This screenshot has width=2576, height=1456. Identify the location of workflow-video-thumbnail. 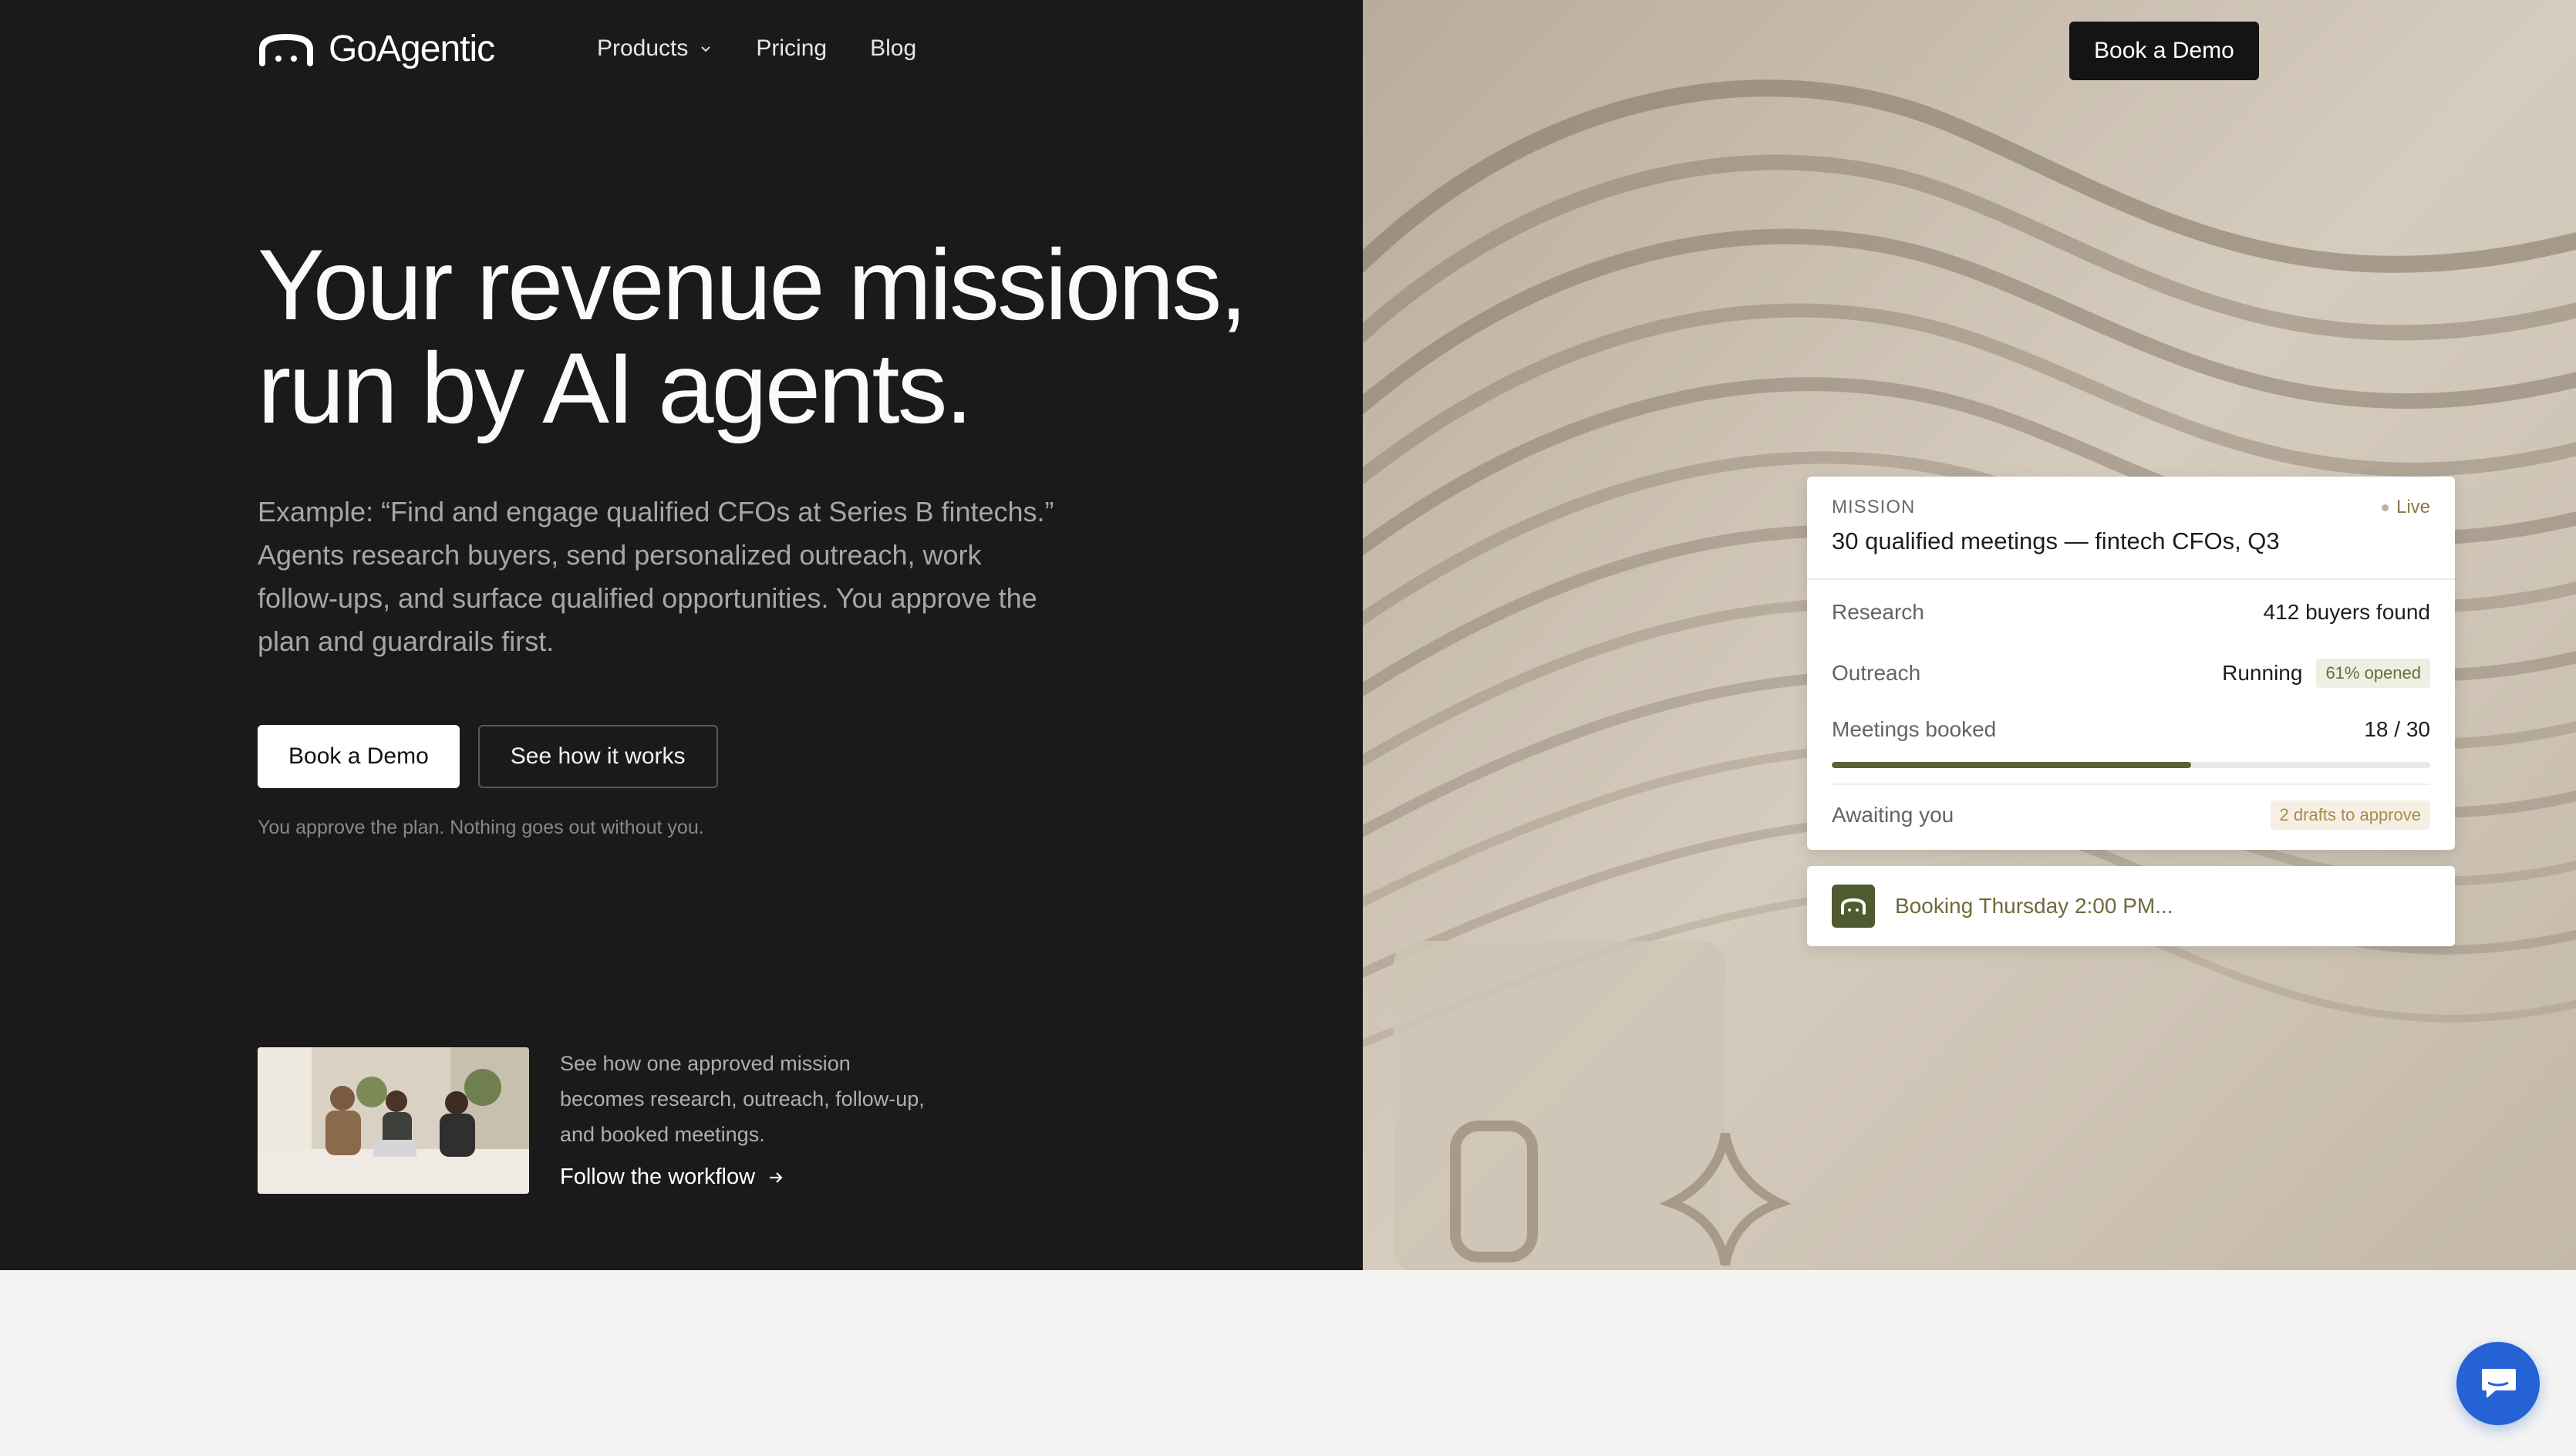
(393, 1120).